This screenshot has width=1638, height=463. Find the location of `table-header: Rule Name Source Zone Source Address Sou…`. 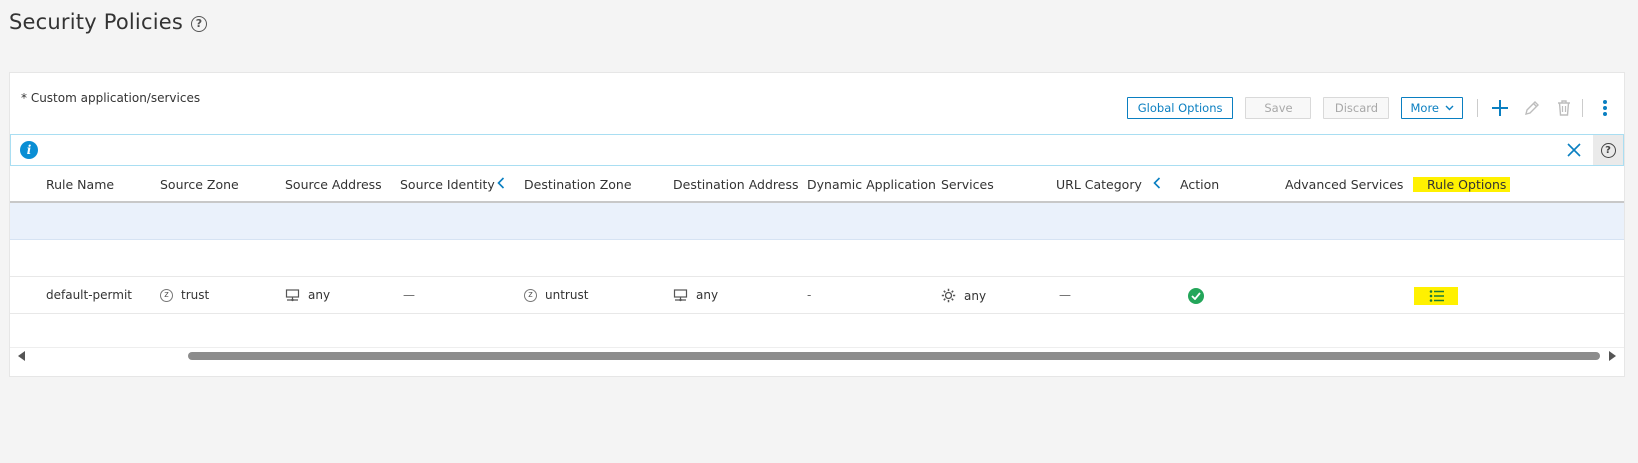

table-header: Rule Name Source Zone Source Address Sou… is located at coordinates (817, 184).